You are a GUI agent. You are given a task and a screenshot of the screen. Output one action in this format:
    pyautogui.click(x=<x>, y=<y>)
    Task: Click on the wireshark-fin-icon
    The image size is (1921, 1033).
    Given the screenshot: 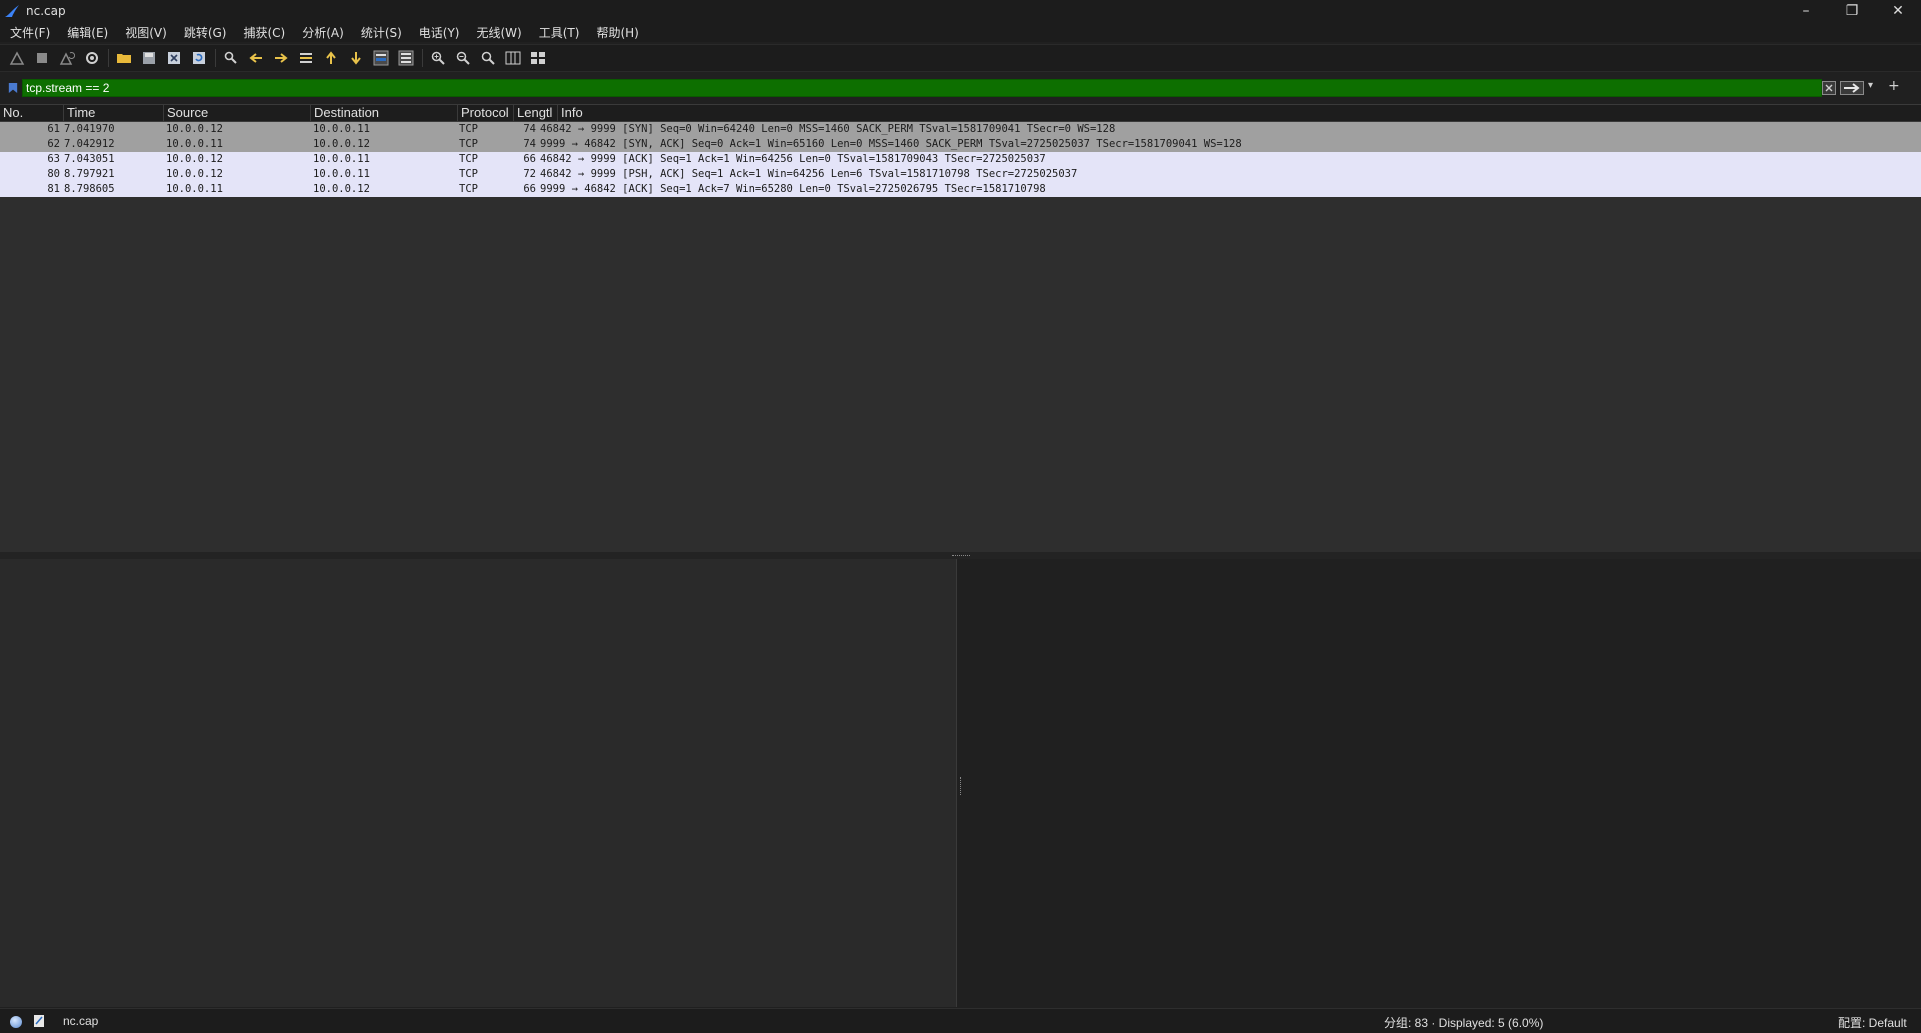 What is the action you would take?
    pyautogui.click(x=12, y=11)
    